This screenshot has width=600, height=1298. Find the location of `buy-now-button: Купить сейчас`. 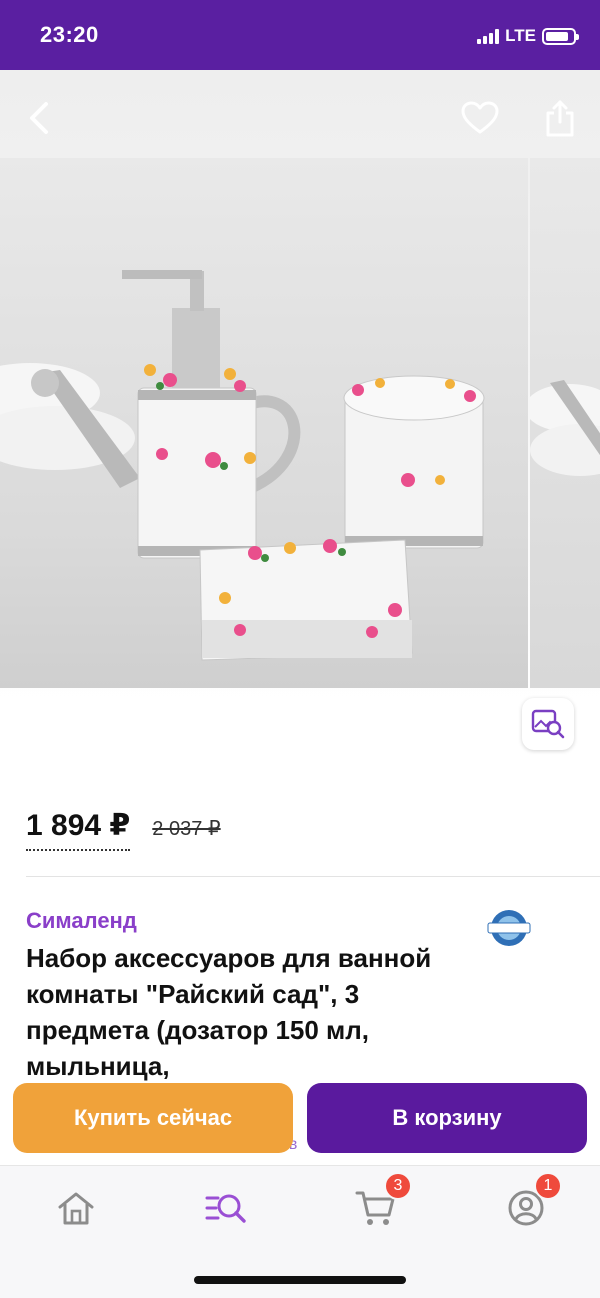

buy-now-button: Купить сейчас is located at coordinates (153, 1118).